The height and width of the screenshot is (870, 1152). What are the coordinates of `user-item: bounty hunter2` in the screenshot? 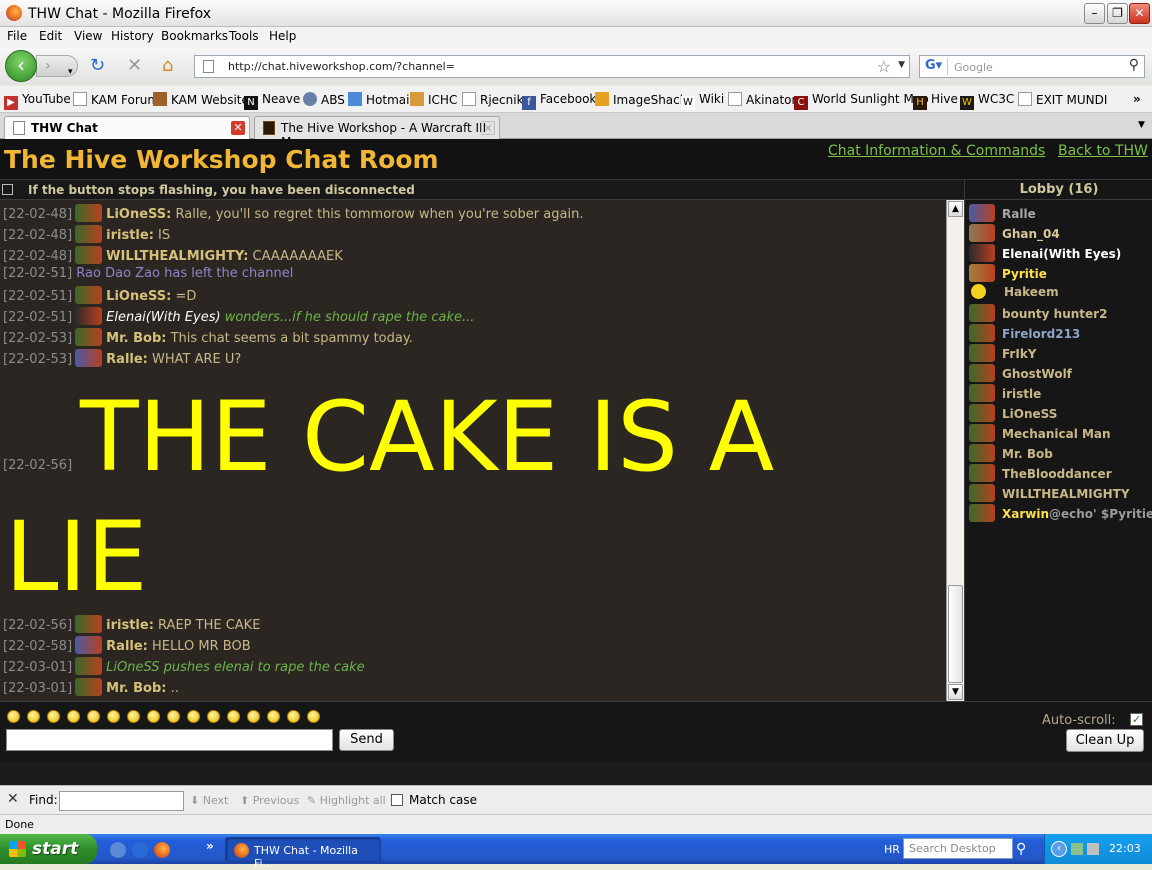 It's located at (1038, 314).